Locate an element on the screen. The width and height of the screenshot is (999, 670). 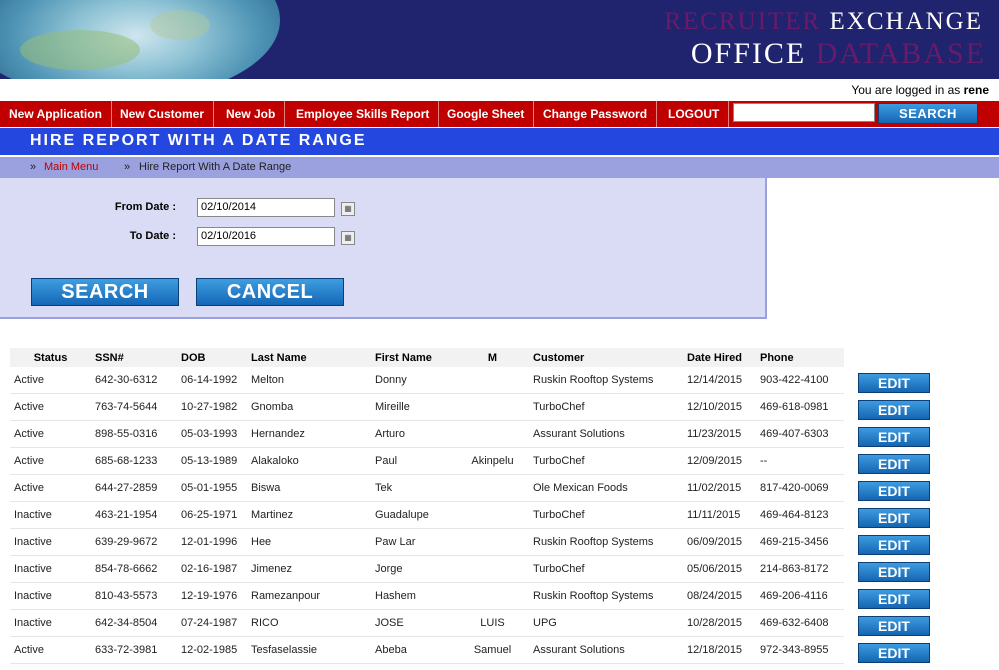
date-hired-cell: 10/28/2015 is located at coordinates (719, 623).